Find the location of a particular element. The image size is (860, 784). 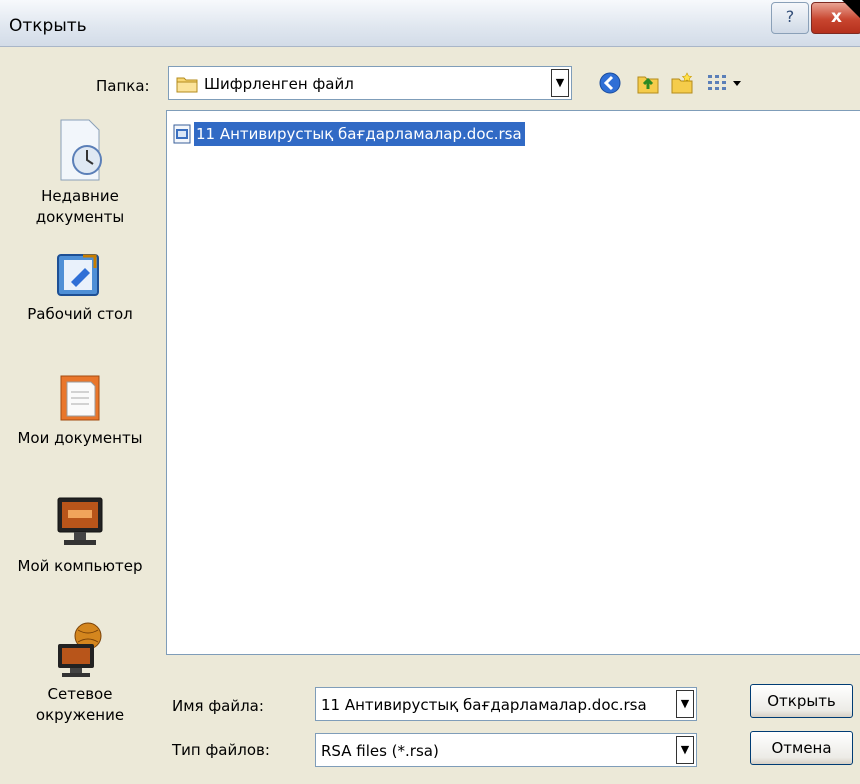

up-folder-button is located at coordinates (648, 83).